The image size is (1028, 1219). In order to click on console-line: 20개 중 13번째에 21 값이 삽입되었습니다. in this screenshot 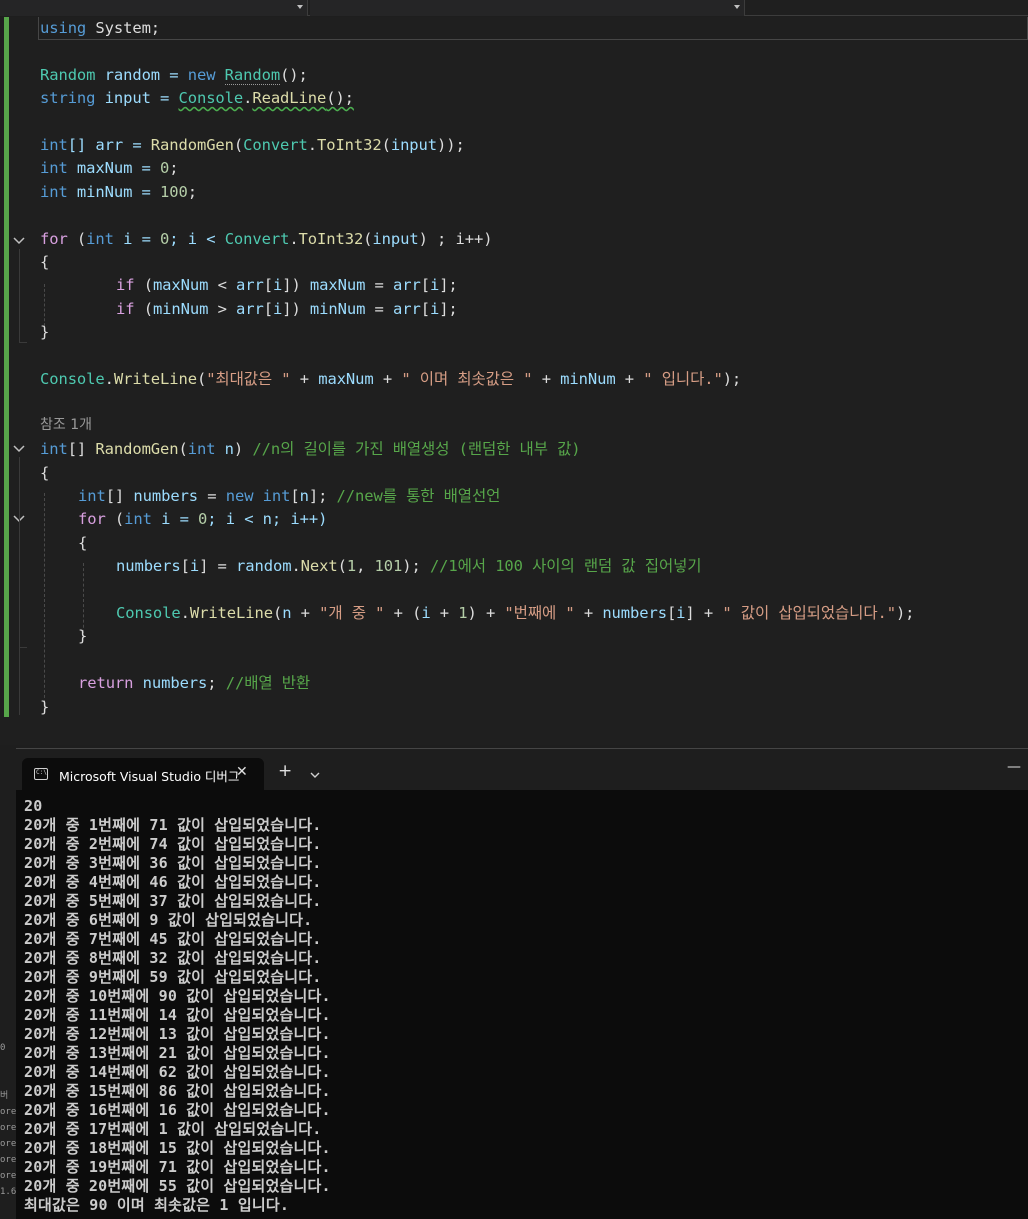, I will do `click(177, 1053)`.